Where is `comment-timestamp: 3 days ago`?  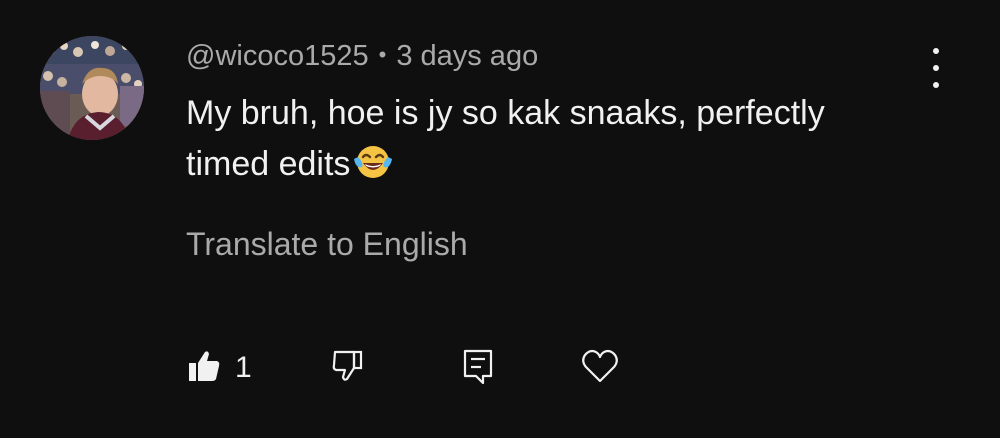
comment-timestamp: 3 days ago is located at coordinates (467, 56).